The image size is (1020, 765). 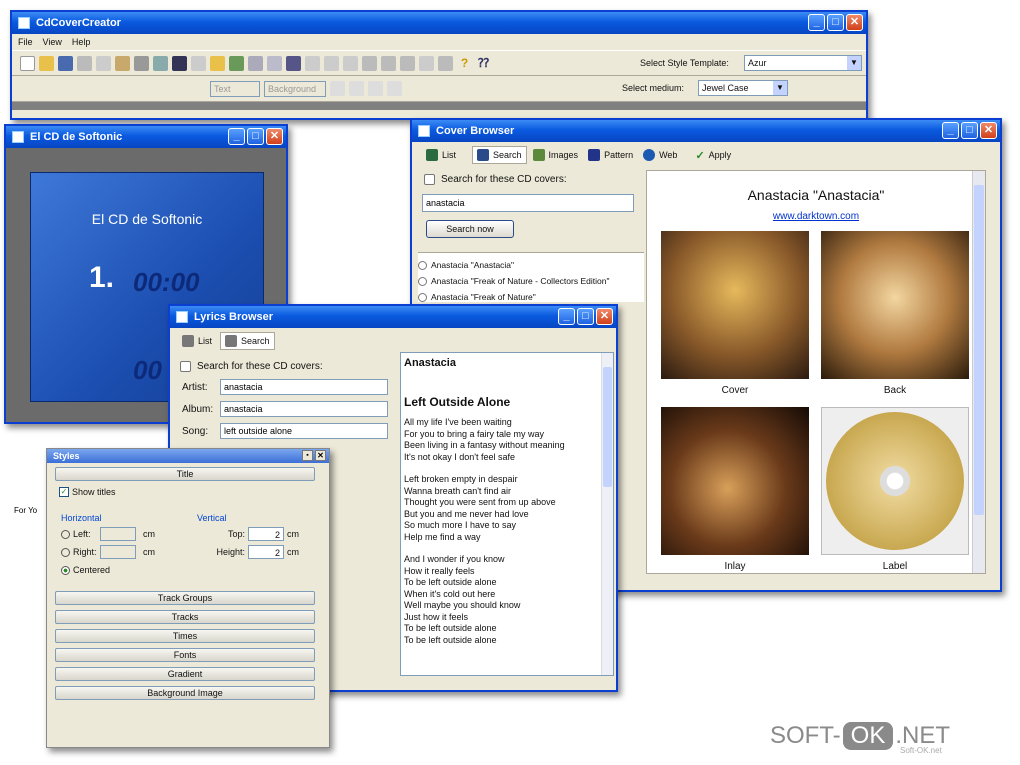 What do you see at coordinates (84, 63) in the screenshot?
I see `cut-icon` at bounding box center [84, 63].